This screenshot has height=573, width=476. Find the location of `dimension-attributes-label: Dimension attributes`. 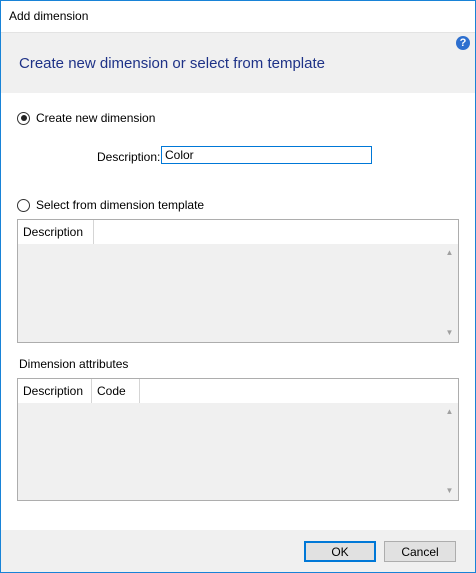

dimension-attributes-label: Dimension attributes is located at coordinates (74, 364).